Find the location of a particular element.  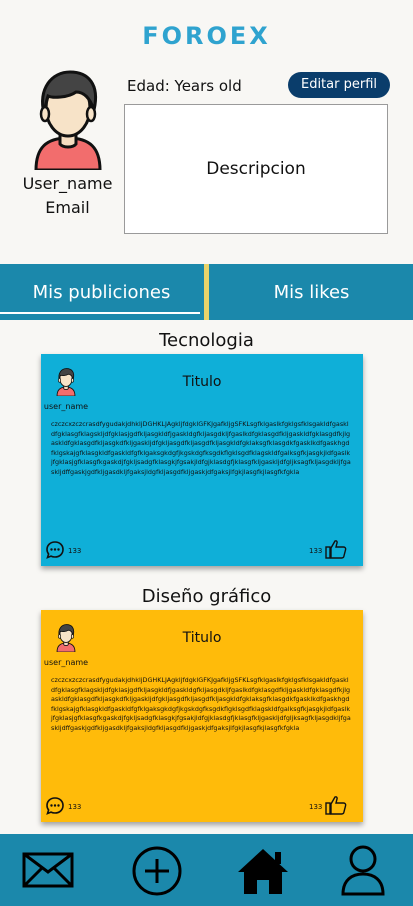

tab-my-likes: Mis likes is located at coordinates (311, 292).